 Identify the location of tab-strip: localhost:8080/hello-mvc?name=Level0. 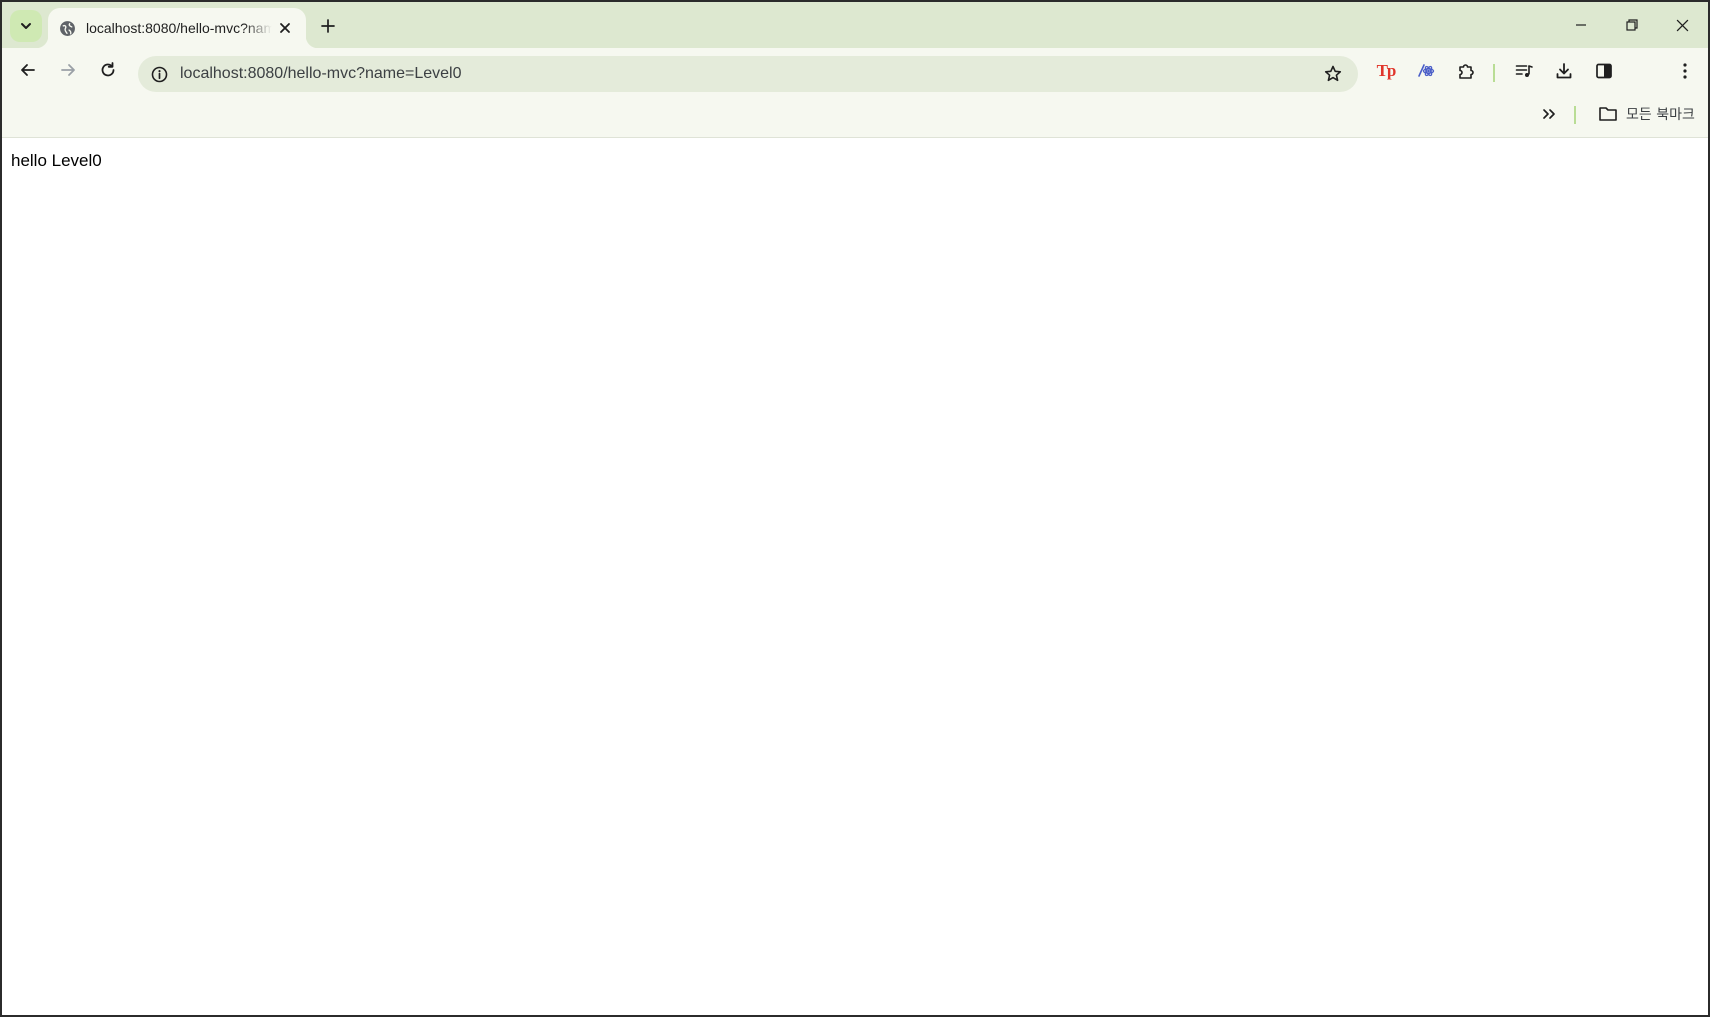
(855, 25).